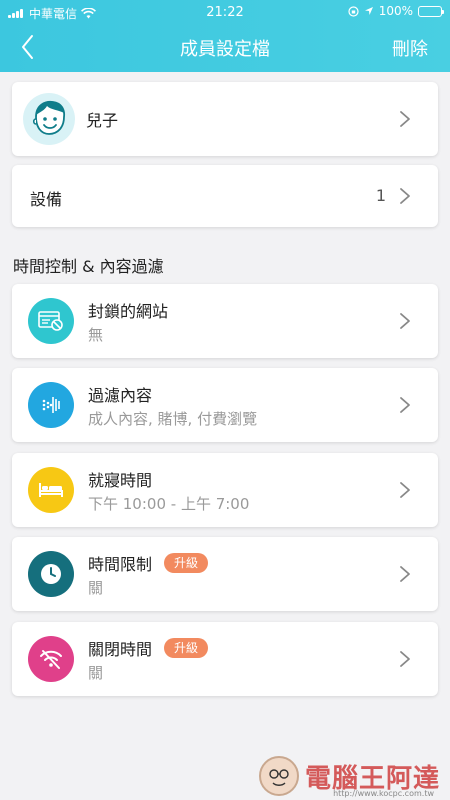  Describe the element at coordinates (51, 490) in the screenshot. I see `bed-icon` at that location.